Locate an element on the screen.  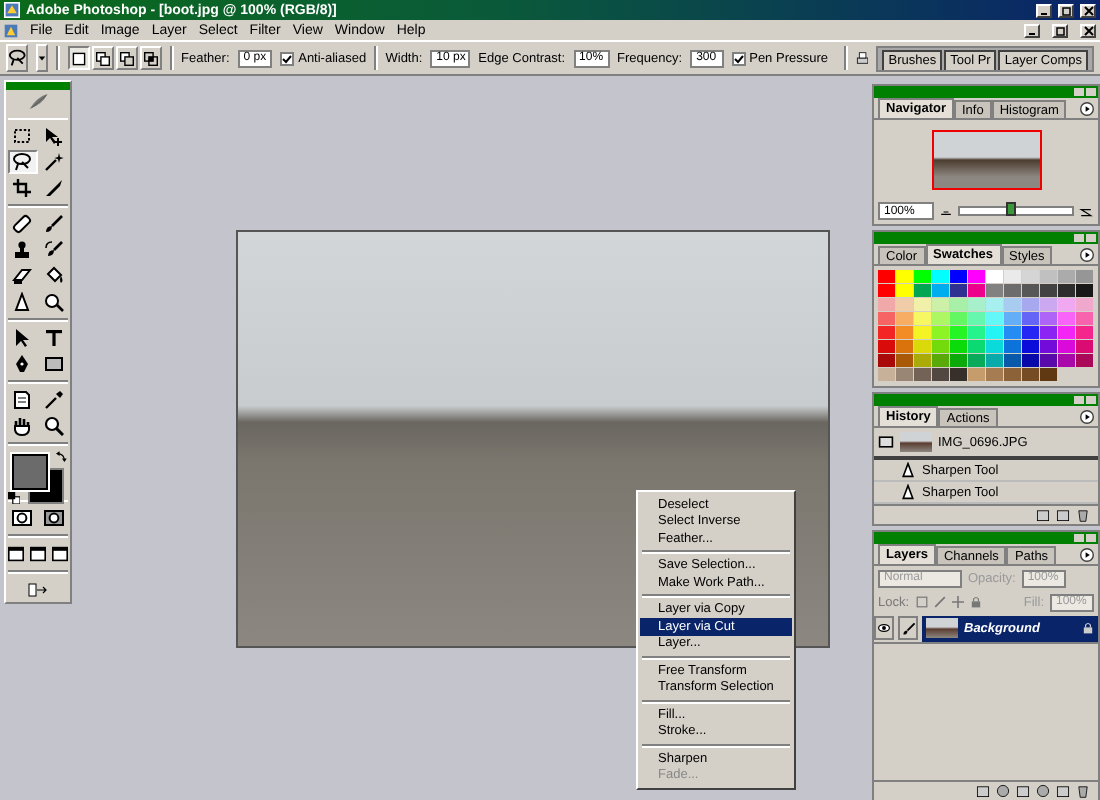
bandage-icon is located at coordinates (22, 224).